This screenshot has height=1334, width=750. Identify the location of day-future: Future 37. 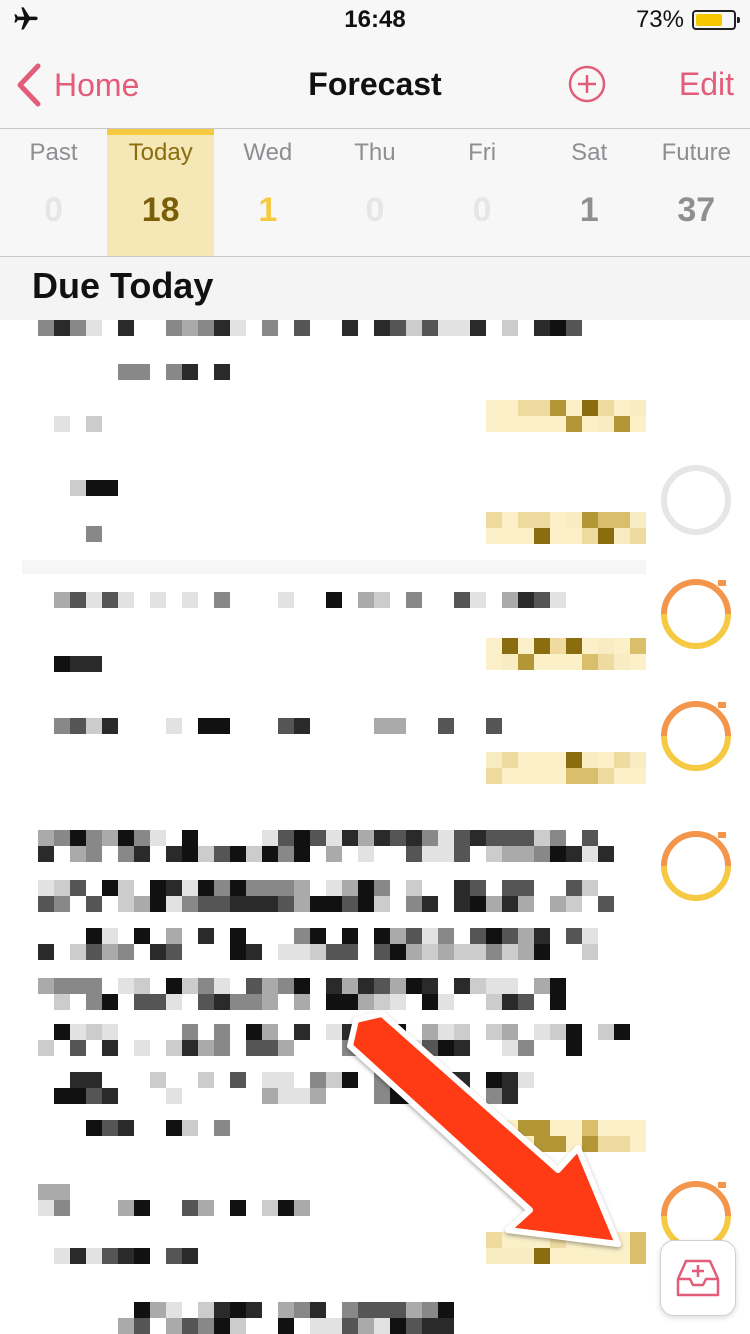
(696, 192).